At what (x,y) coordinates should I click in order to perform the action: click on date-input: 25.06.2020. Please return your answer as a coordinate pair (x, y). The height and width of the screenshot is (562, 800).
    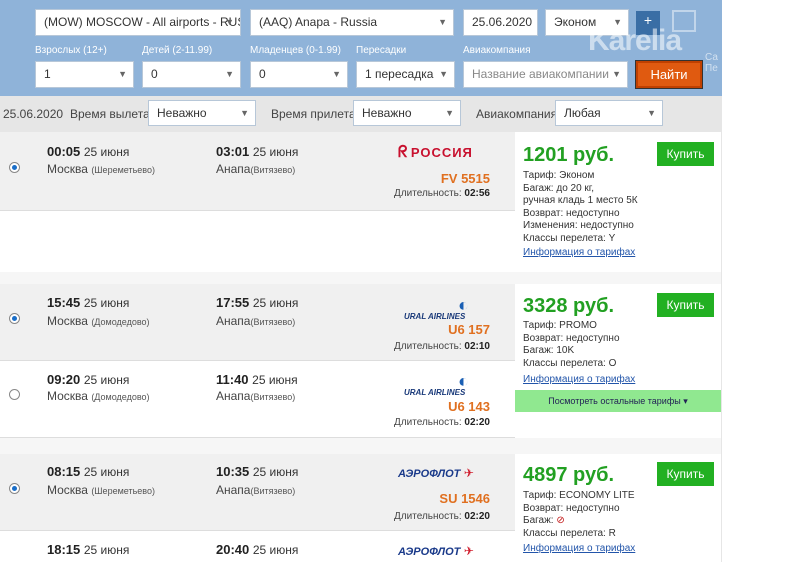
    Looking at the image, I should click on (500, 22).